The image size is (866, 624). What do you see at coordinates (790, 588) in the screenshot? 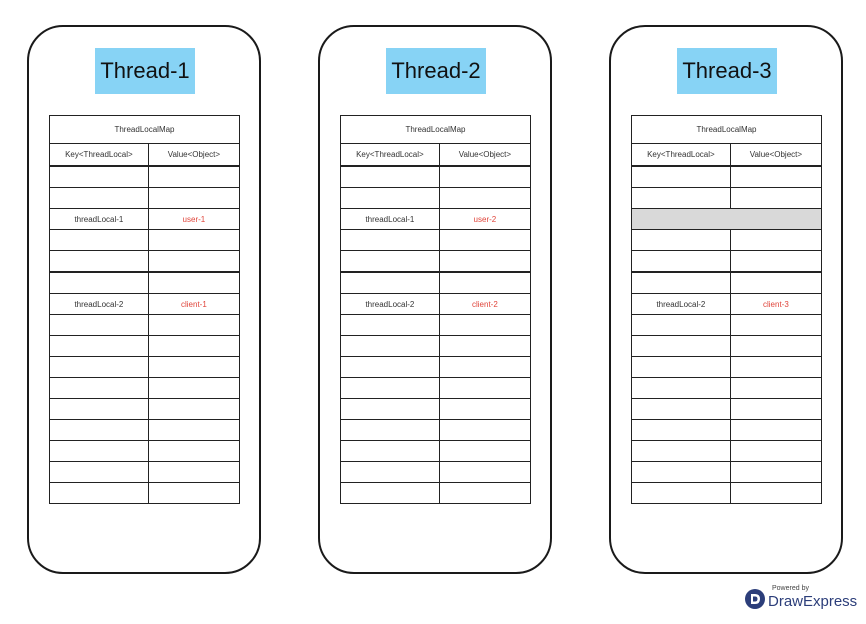
I see `powered-by-label: Powered by` at bounding box center [790, 588].